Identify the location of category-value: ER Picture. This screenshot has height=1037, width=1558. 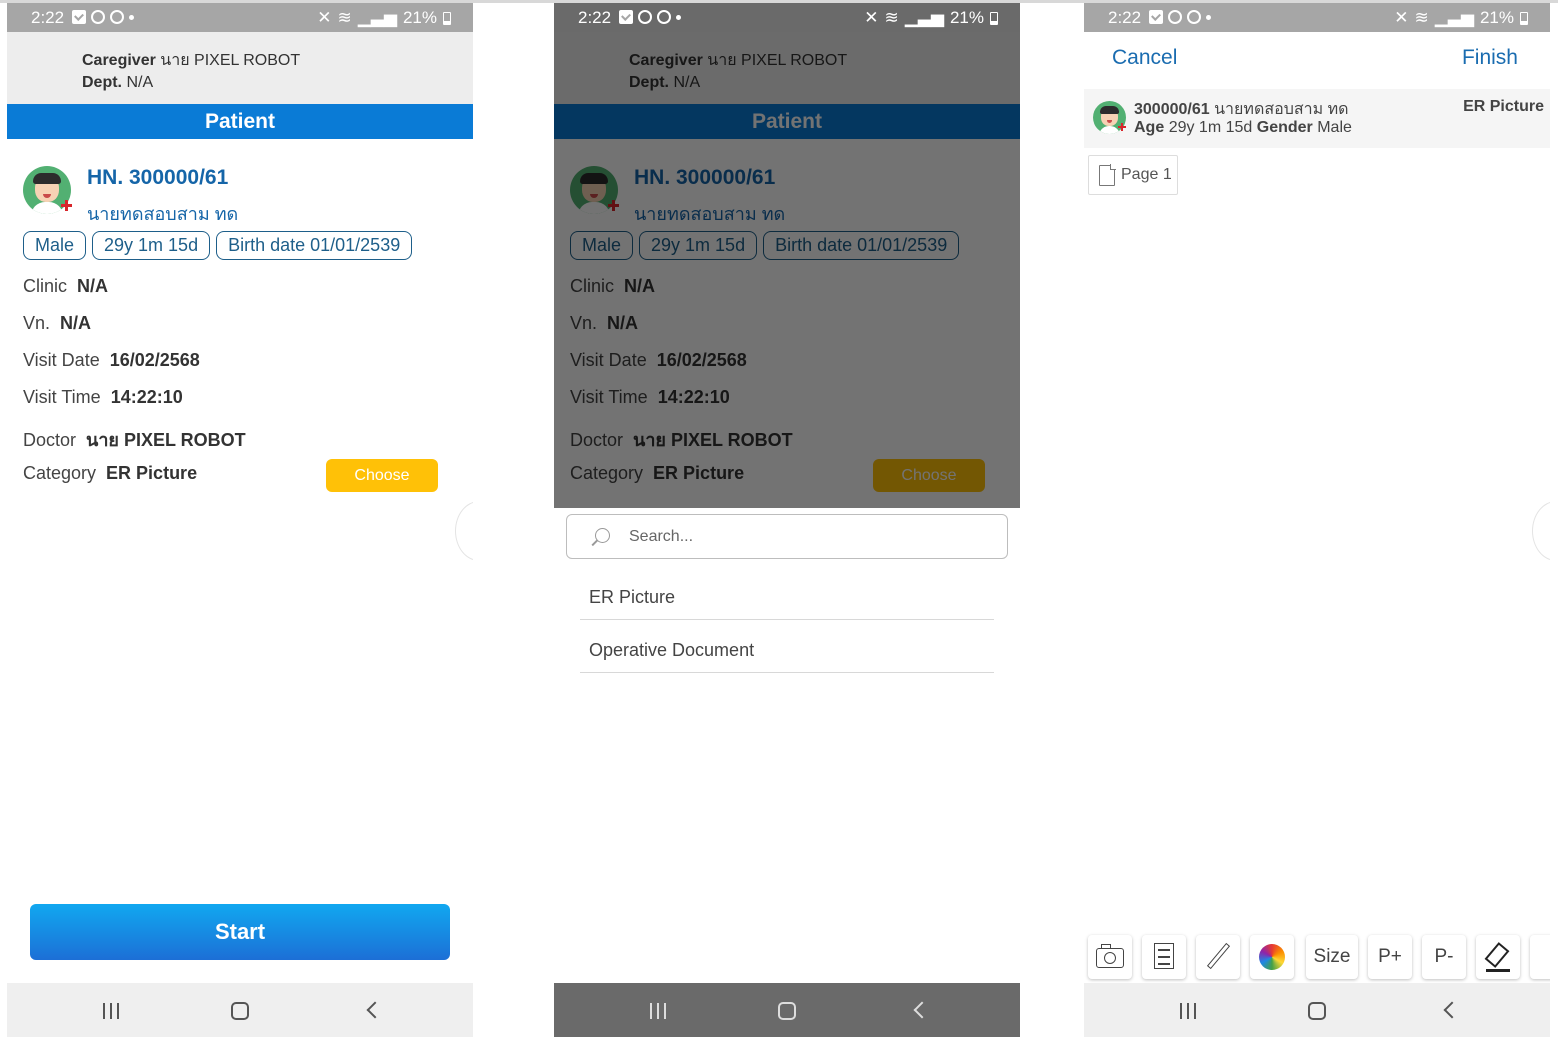
(152, 473).